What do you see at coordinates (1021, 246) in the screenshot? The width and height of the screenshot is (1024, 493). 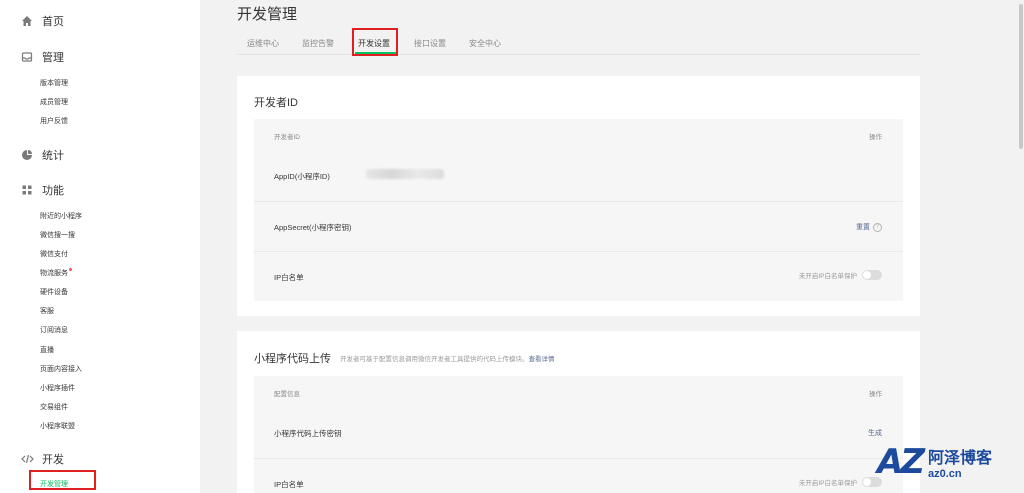 I see `page-scrollbar` at bounding box center [1021, 246].